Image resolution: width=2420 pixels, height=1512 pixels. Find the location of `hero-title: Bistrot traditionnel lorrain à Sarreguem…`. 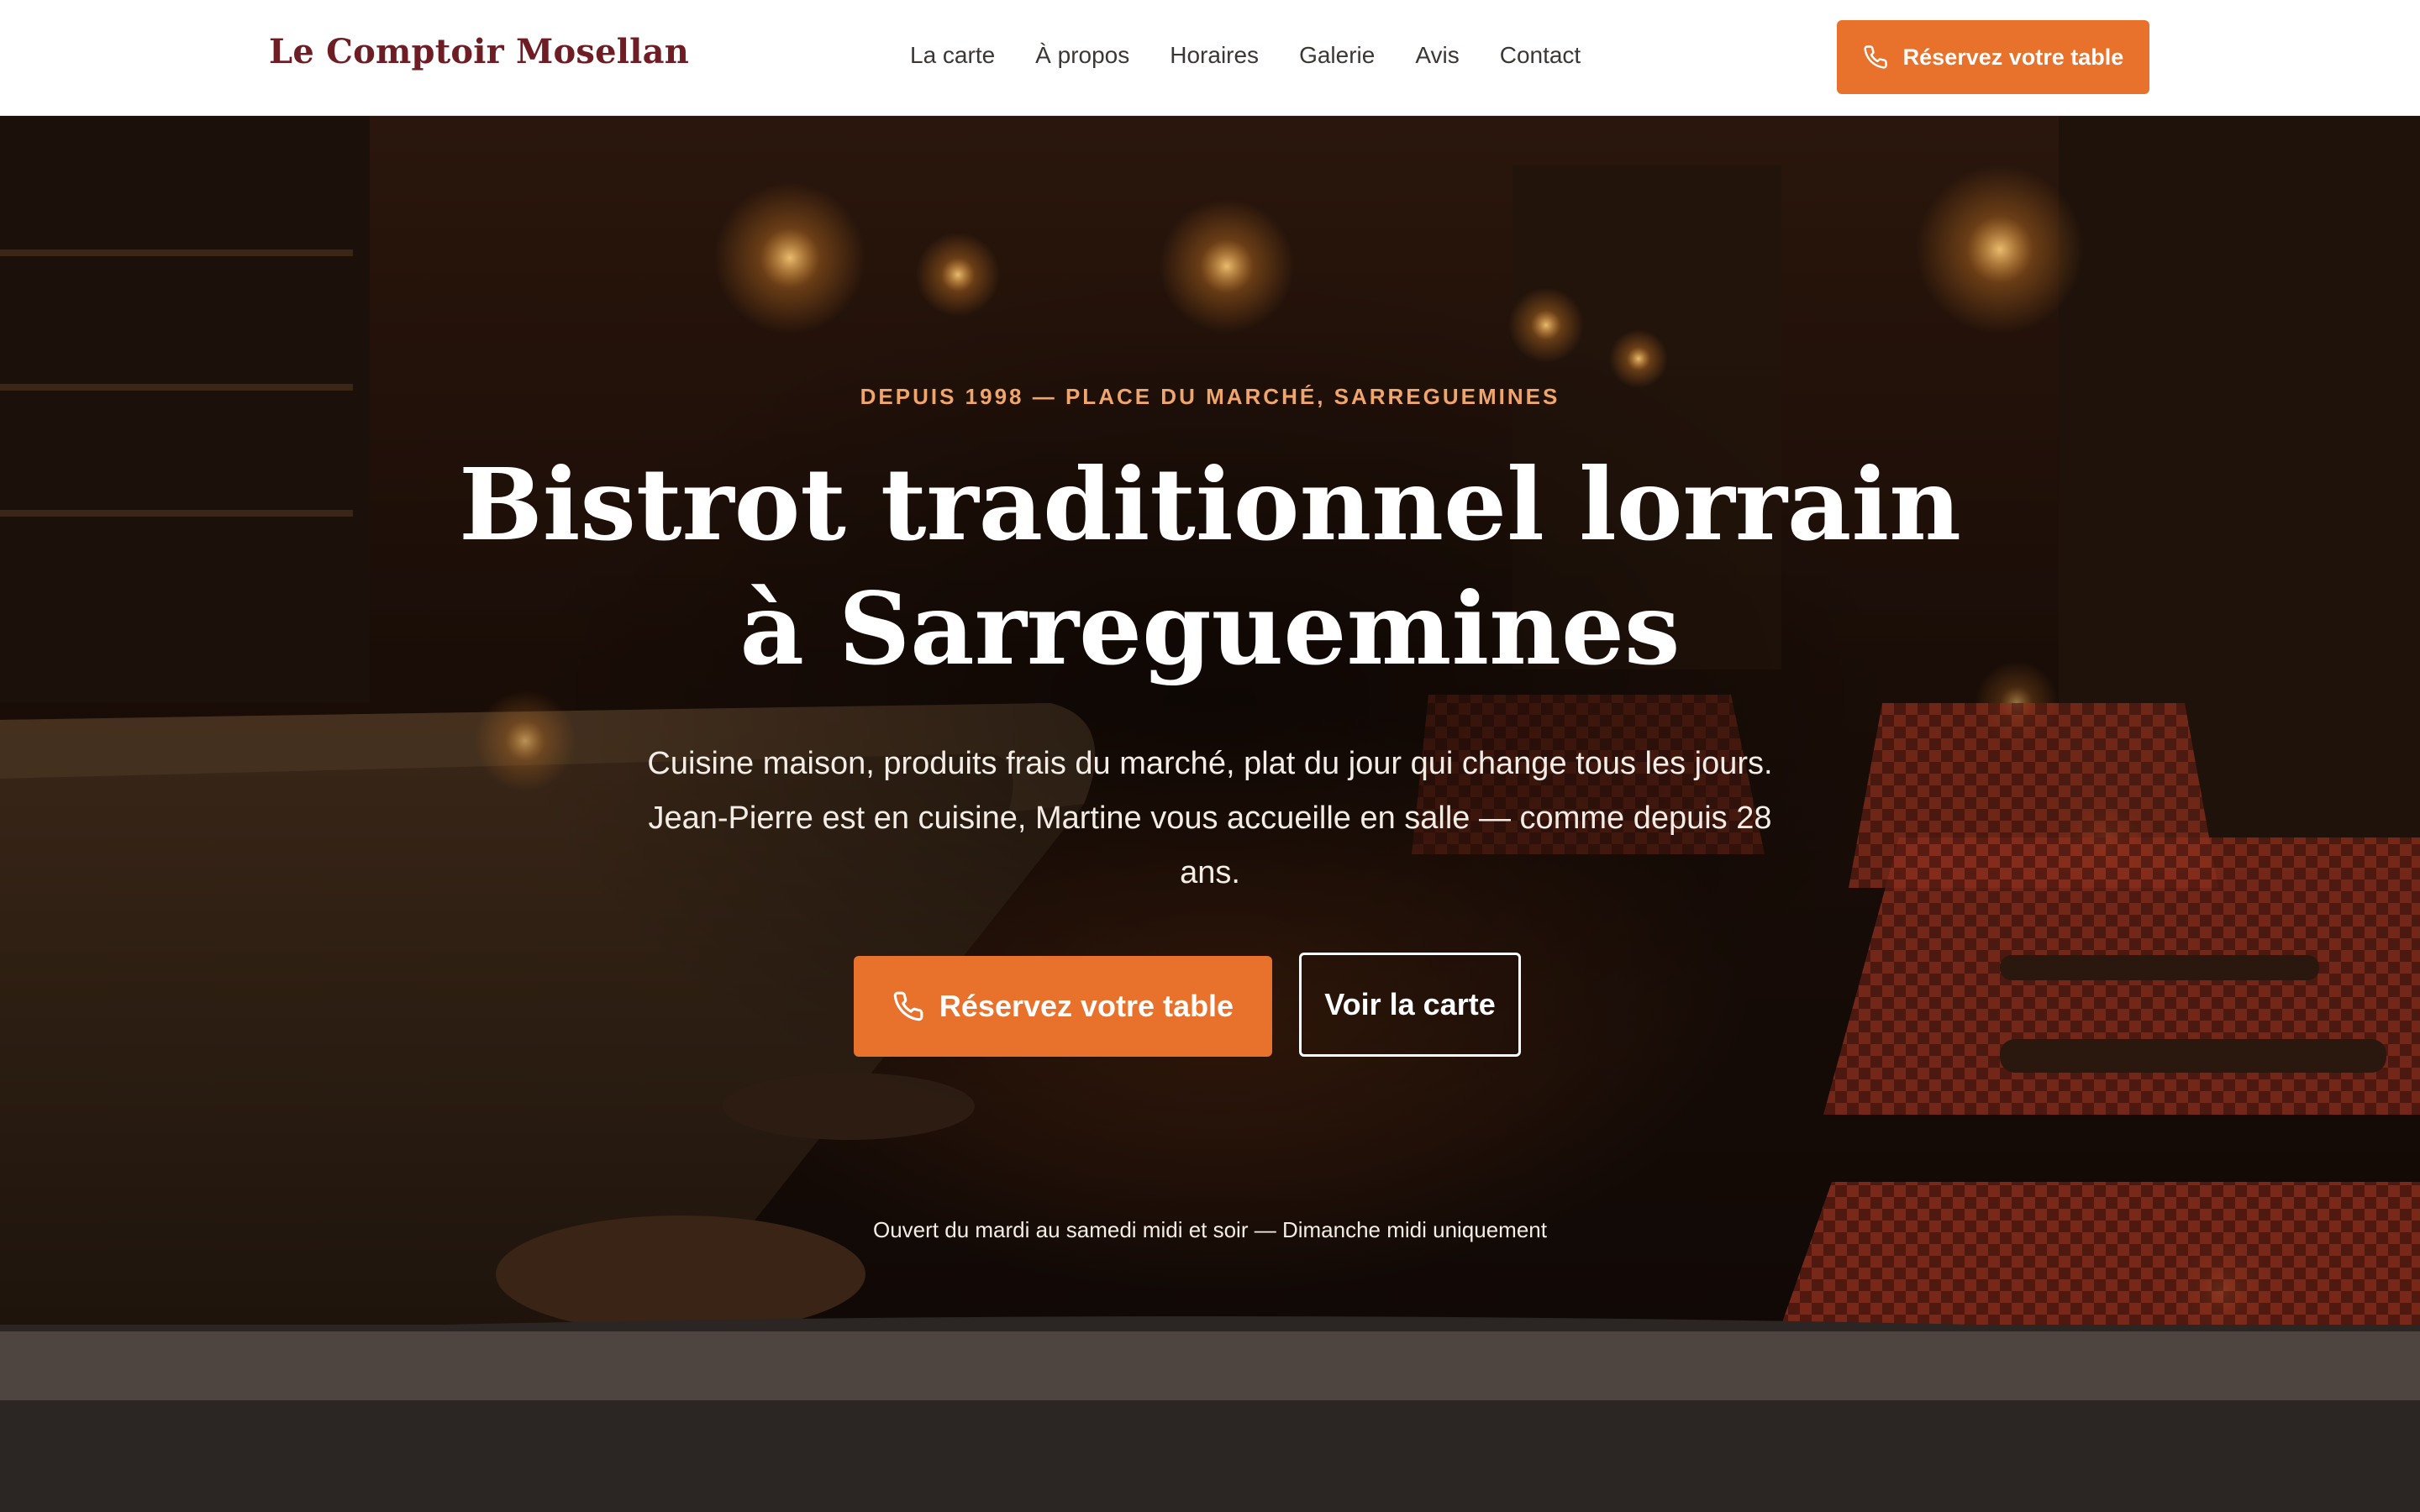

hero-title: Bistrot traditionnel lorrain à Sarreguem… is located at coordinates (1210, 566).